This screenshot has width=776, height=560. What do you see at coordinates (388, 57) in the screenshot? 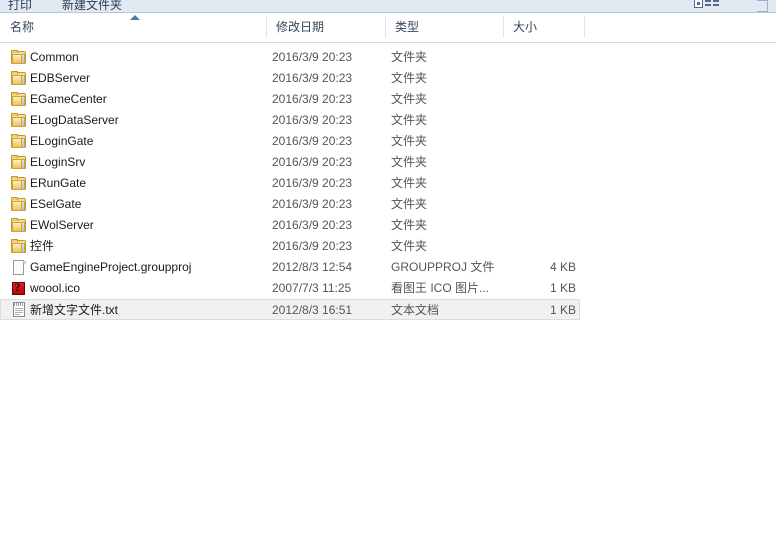
I see `file-row: Common 2016/3/9 20:23 文件夹` at bounding box center [388, 57].